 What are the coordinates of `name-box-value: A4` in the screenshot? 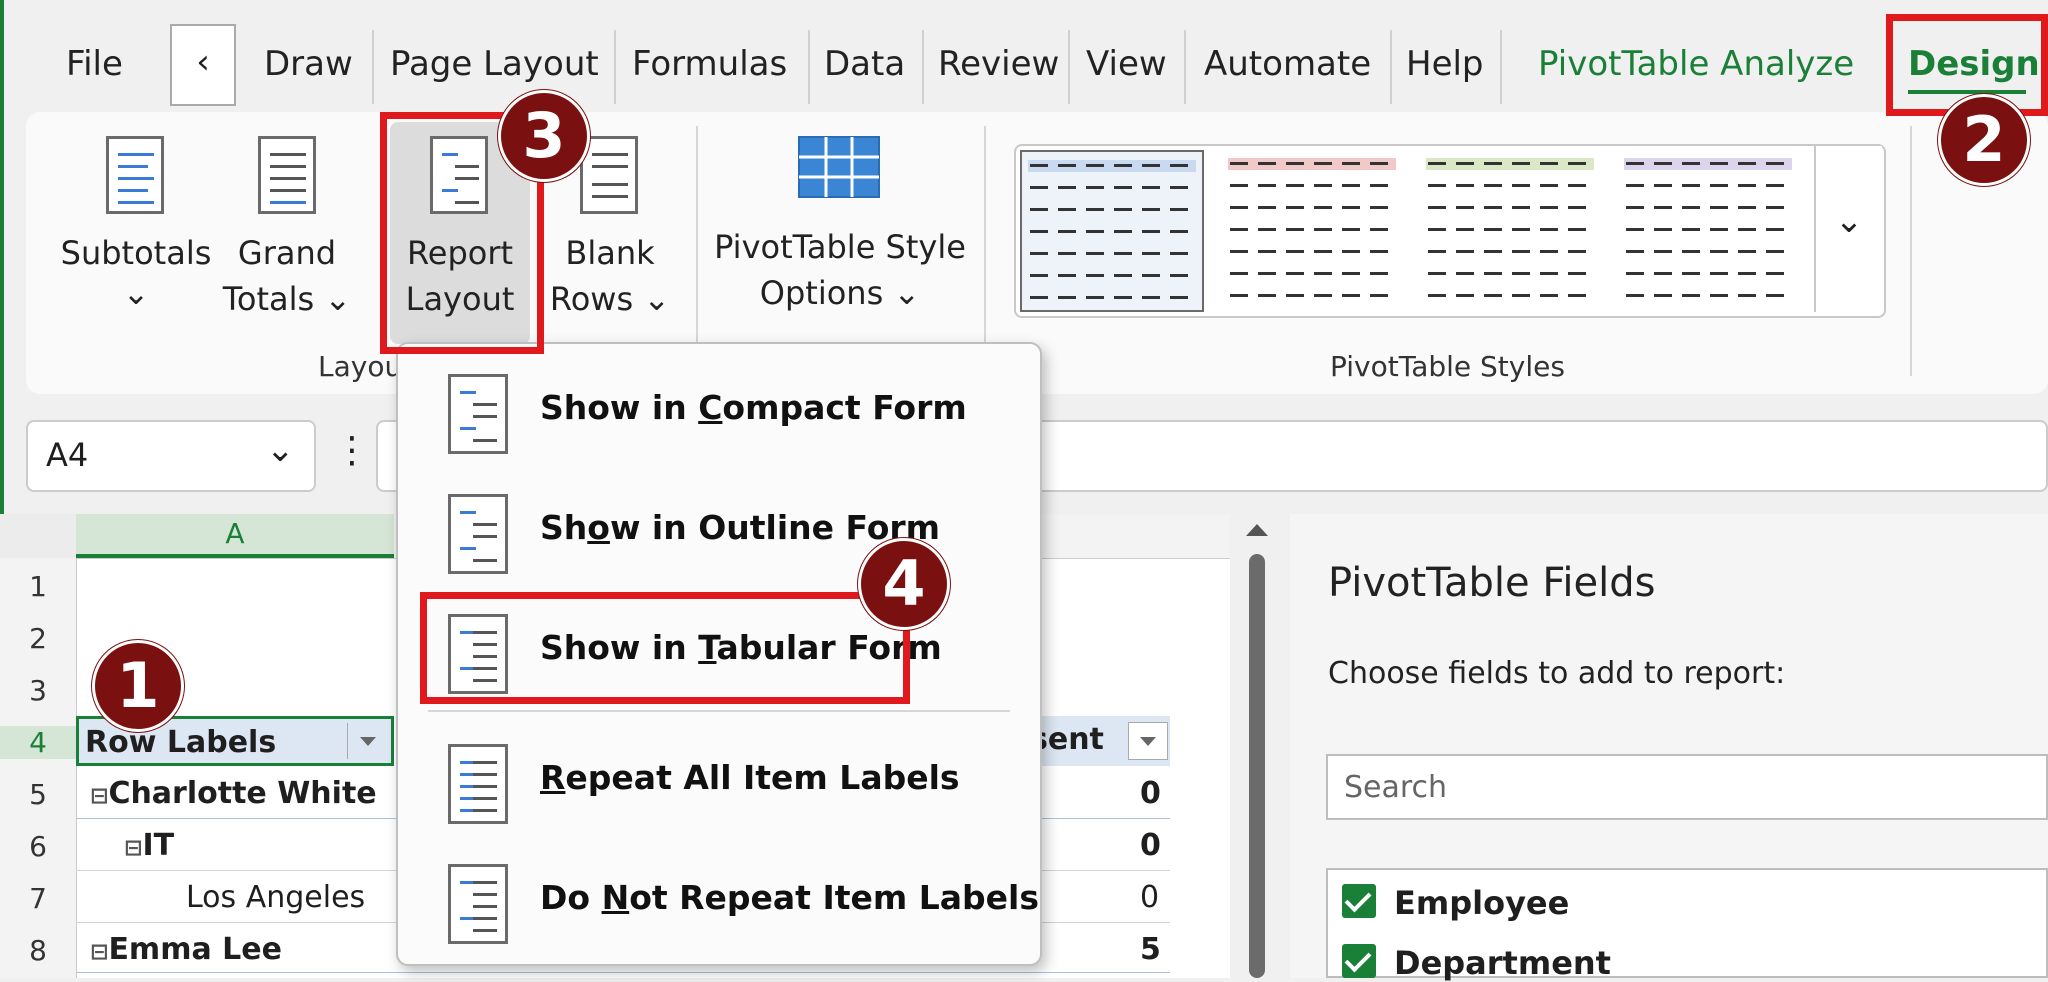 It's located at (67, 455).